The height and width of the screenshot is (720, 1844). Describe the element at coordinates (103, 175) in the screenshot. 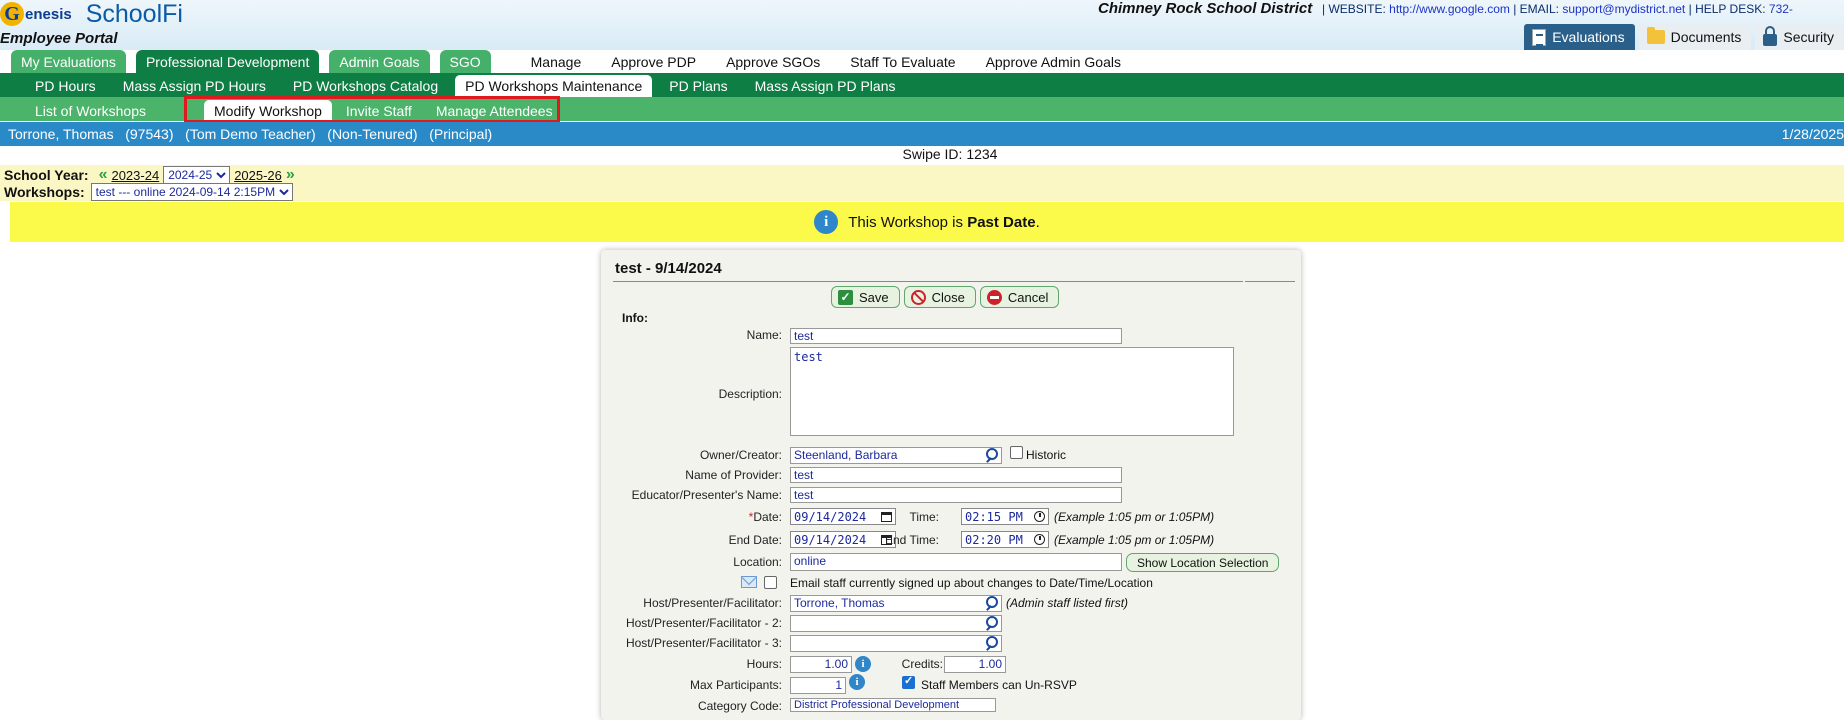

I see `prev-year-icon: «` at that location.